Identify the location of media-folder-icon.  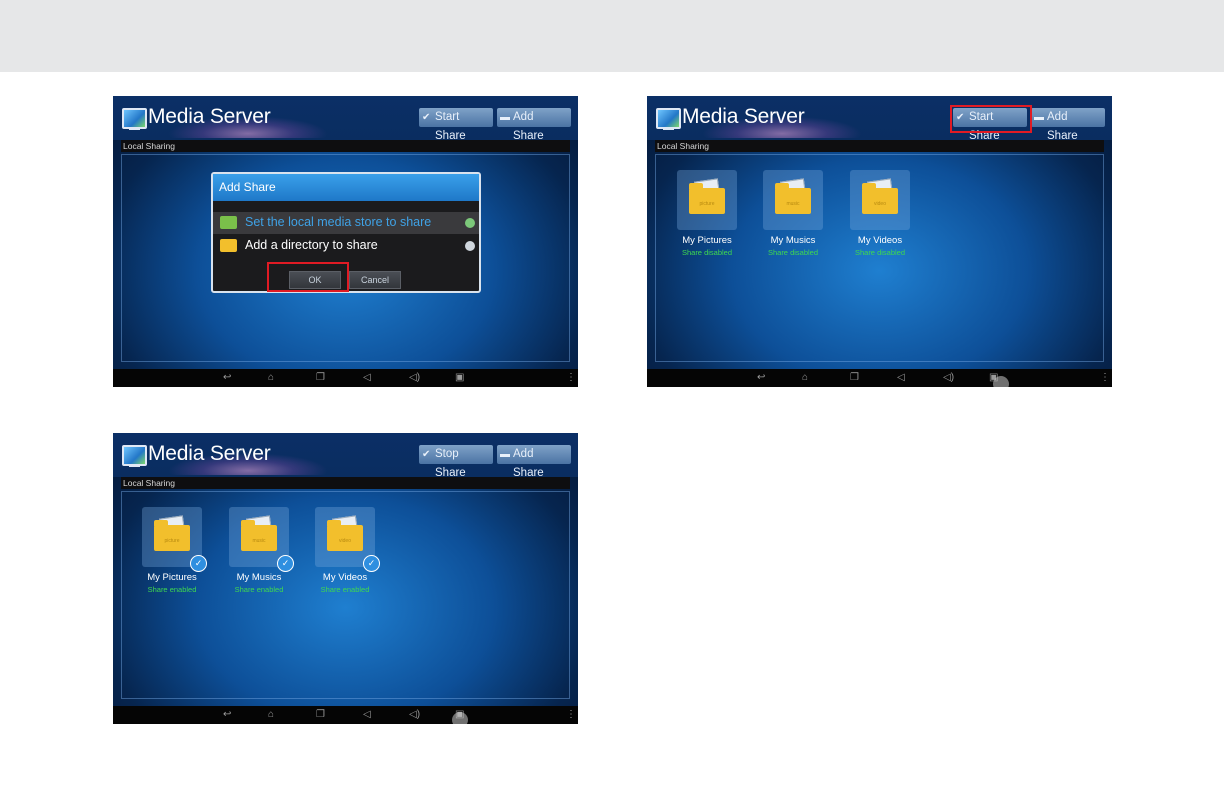
(228, 222).